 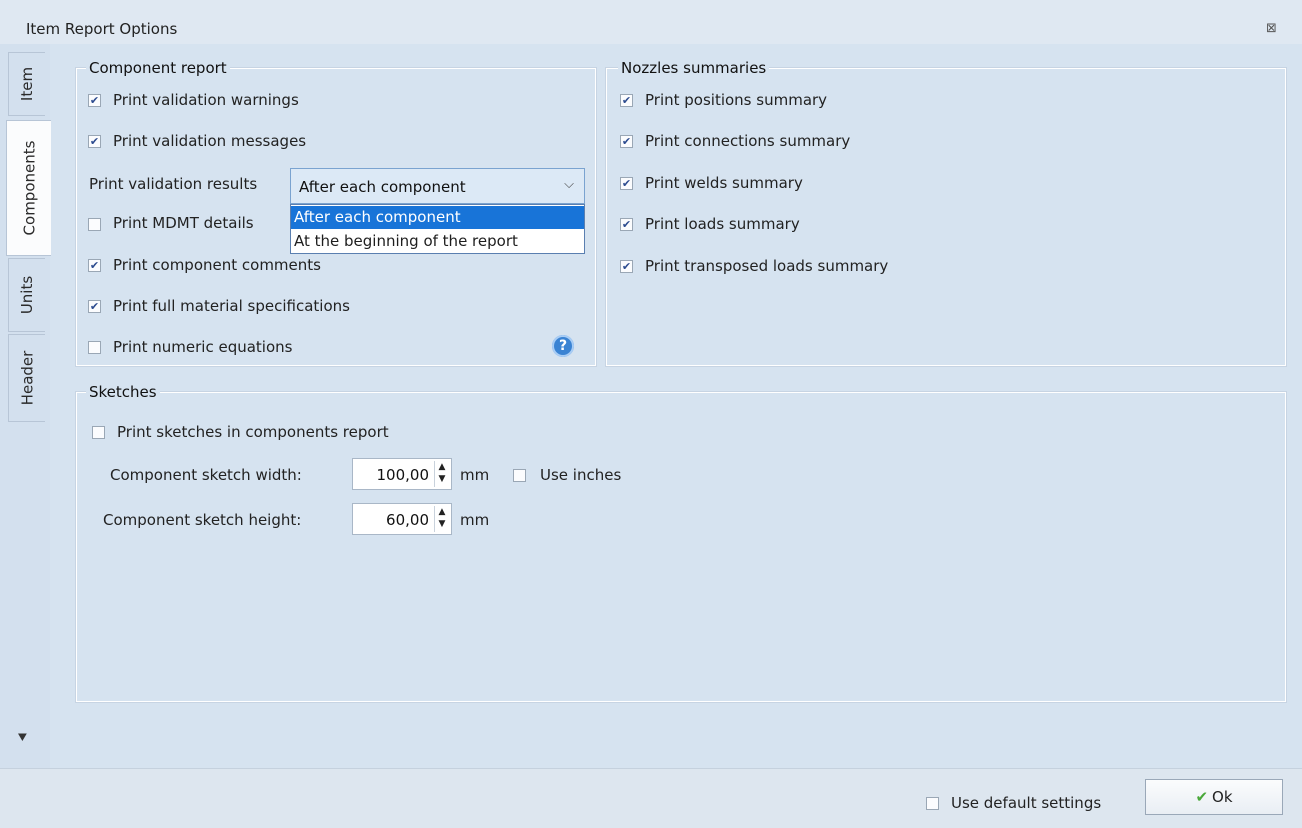 What do you see at coordinates (767, 266) in the screenshot?
I see `print-transposed-loads-summary-label: Print transposed loads summary` at bounding box center [767, 266].